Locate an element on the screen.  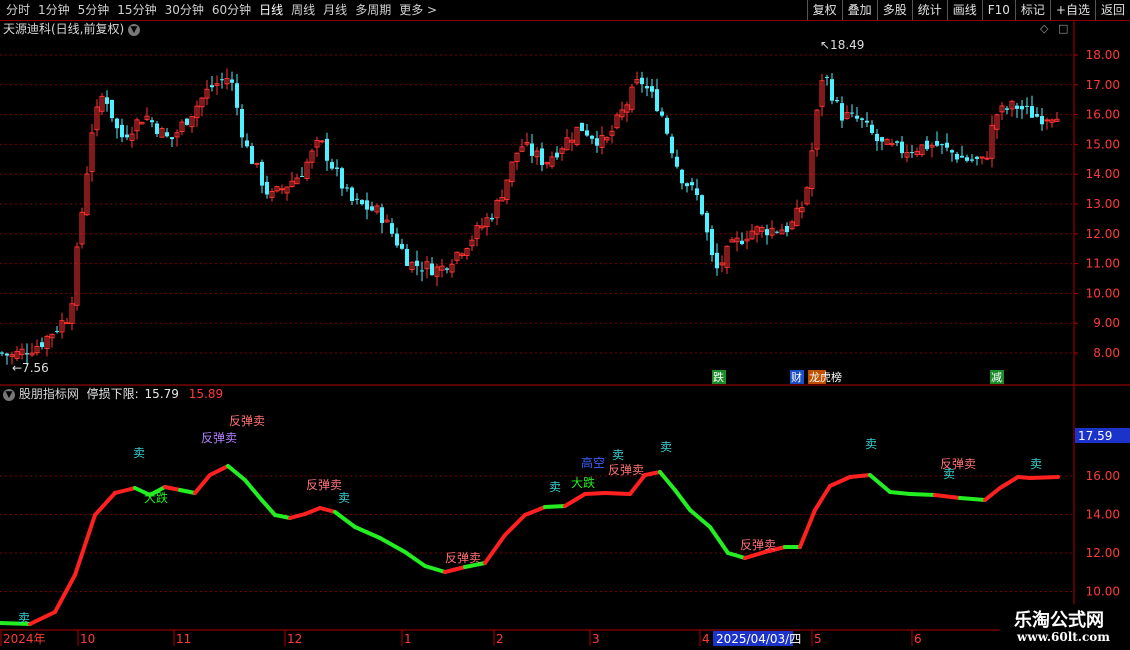
date-label: 4 is located at coordinates (706, 639).